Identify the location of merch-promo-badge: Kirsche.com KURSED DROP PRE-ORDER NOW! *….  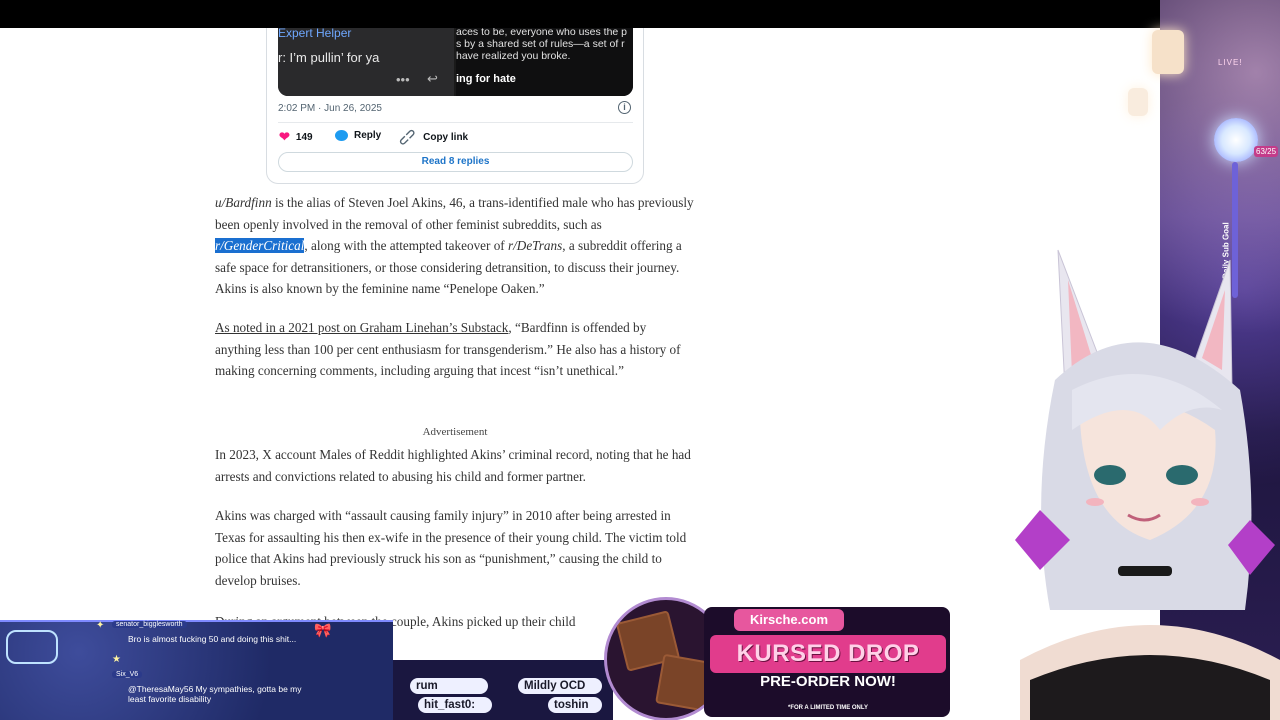
(779, 652).